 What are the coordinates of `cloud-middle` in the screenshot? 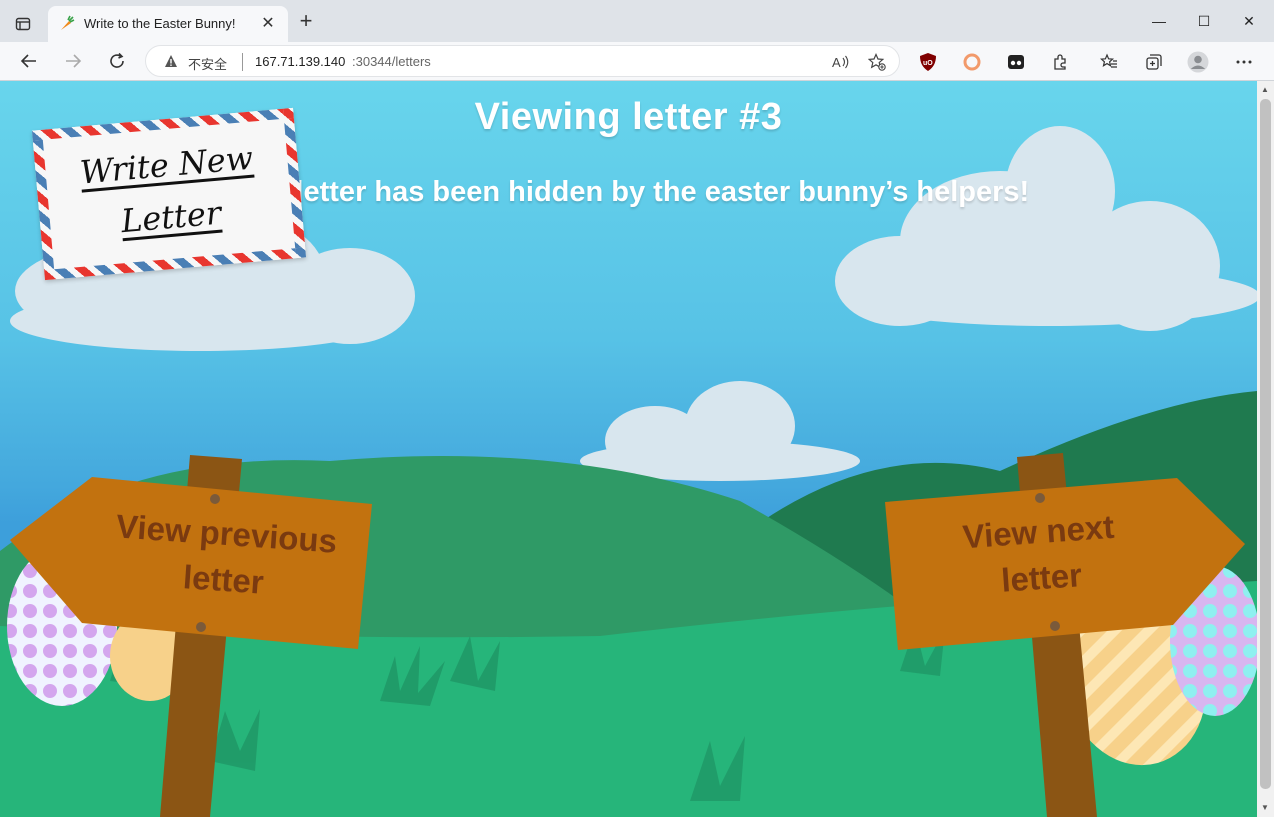 It's located at (720, 431).